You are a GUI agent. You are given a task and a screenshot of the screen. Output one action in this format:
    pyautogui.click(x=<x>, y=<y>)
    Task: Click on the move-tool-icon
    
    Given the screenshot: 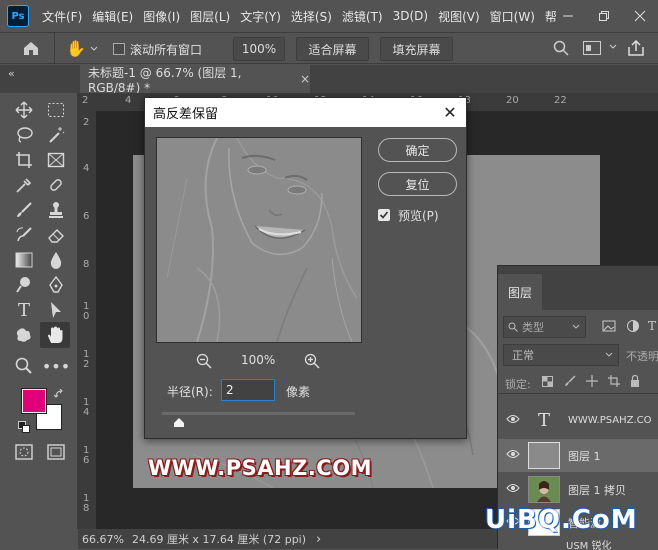 What is the action you would take?
    pyautogui.click(x=24, y=110)
    